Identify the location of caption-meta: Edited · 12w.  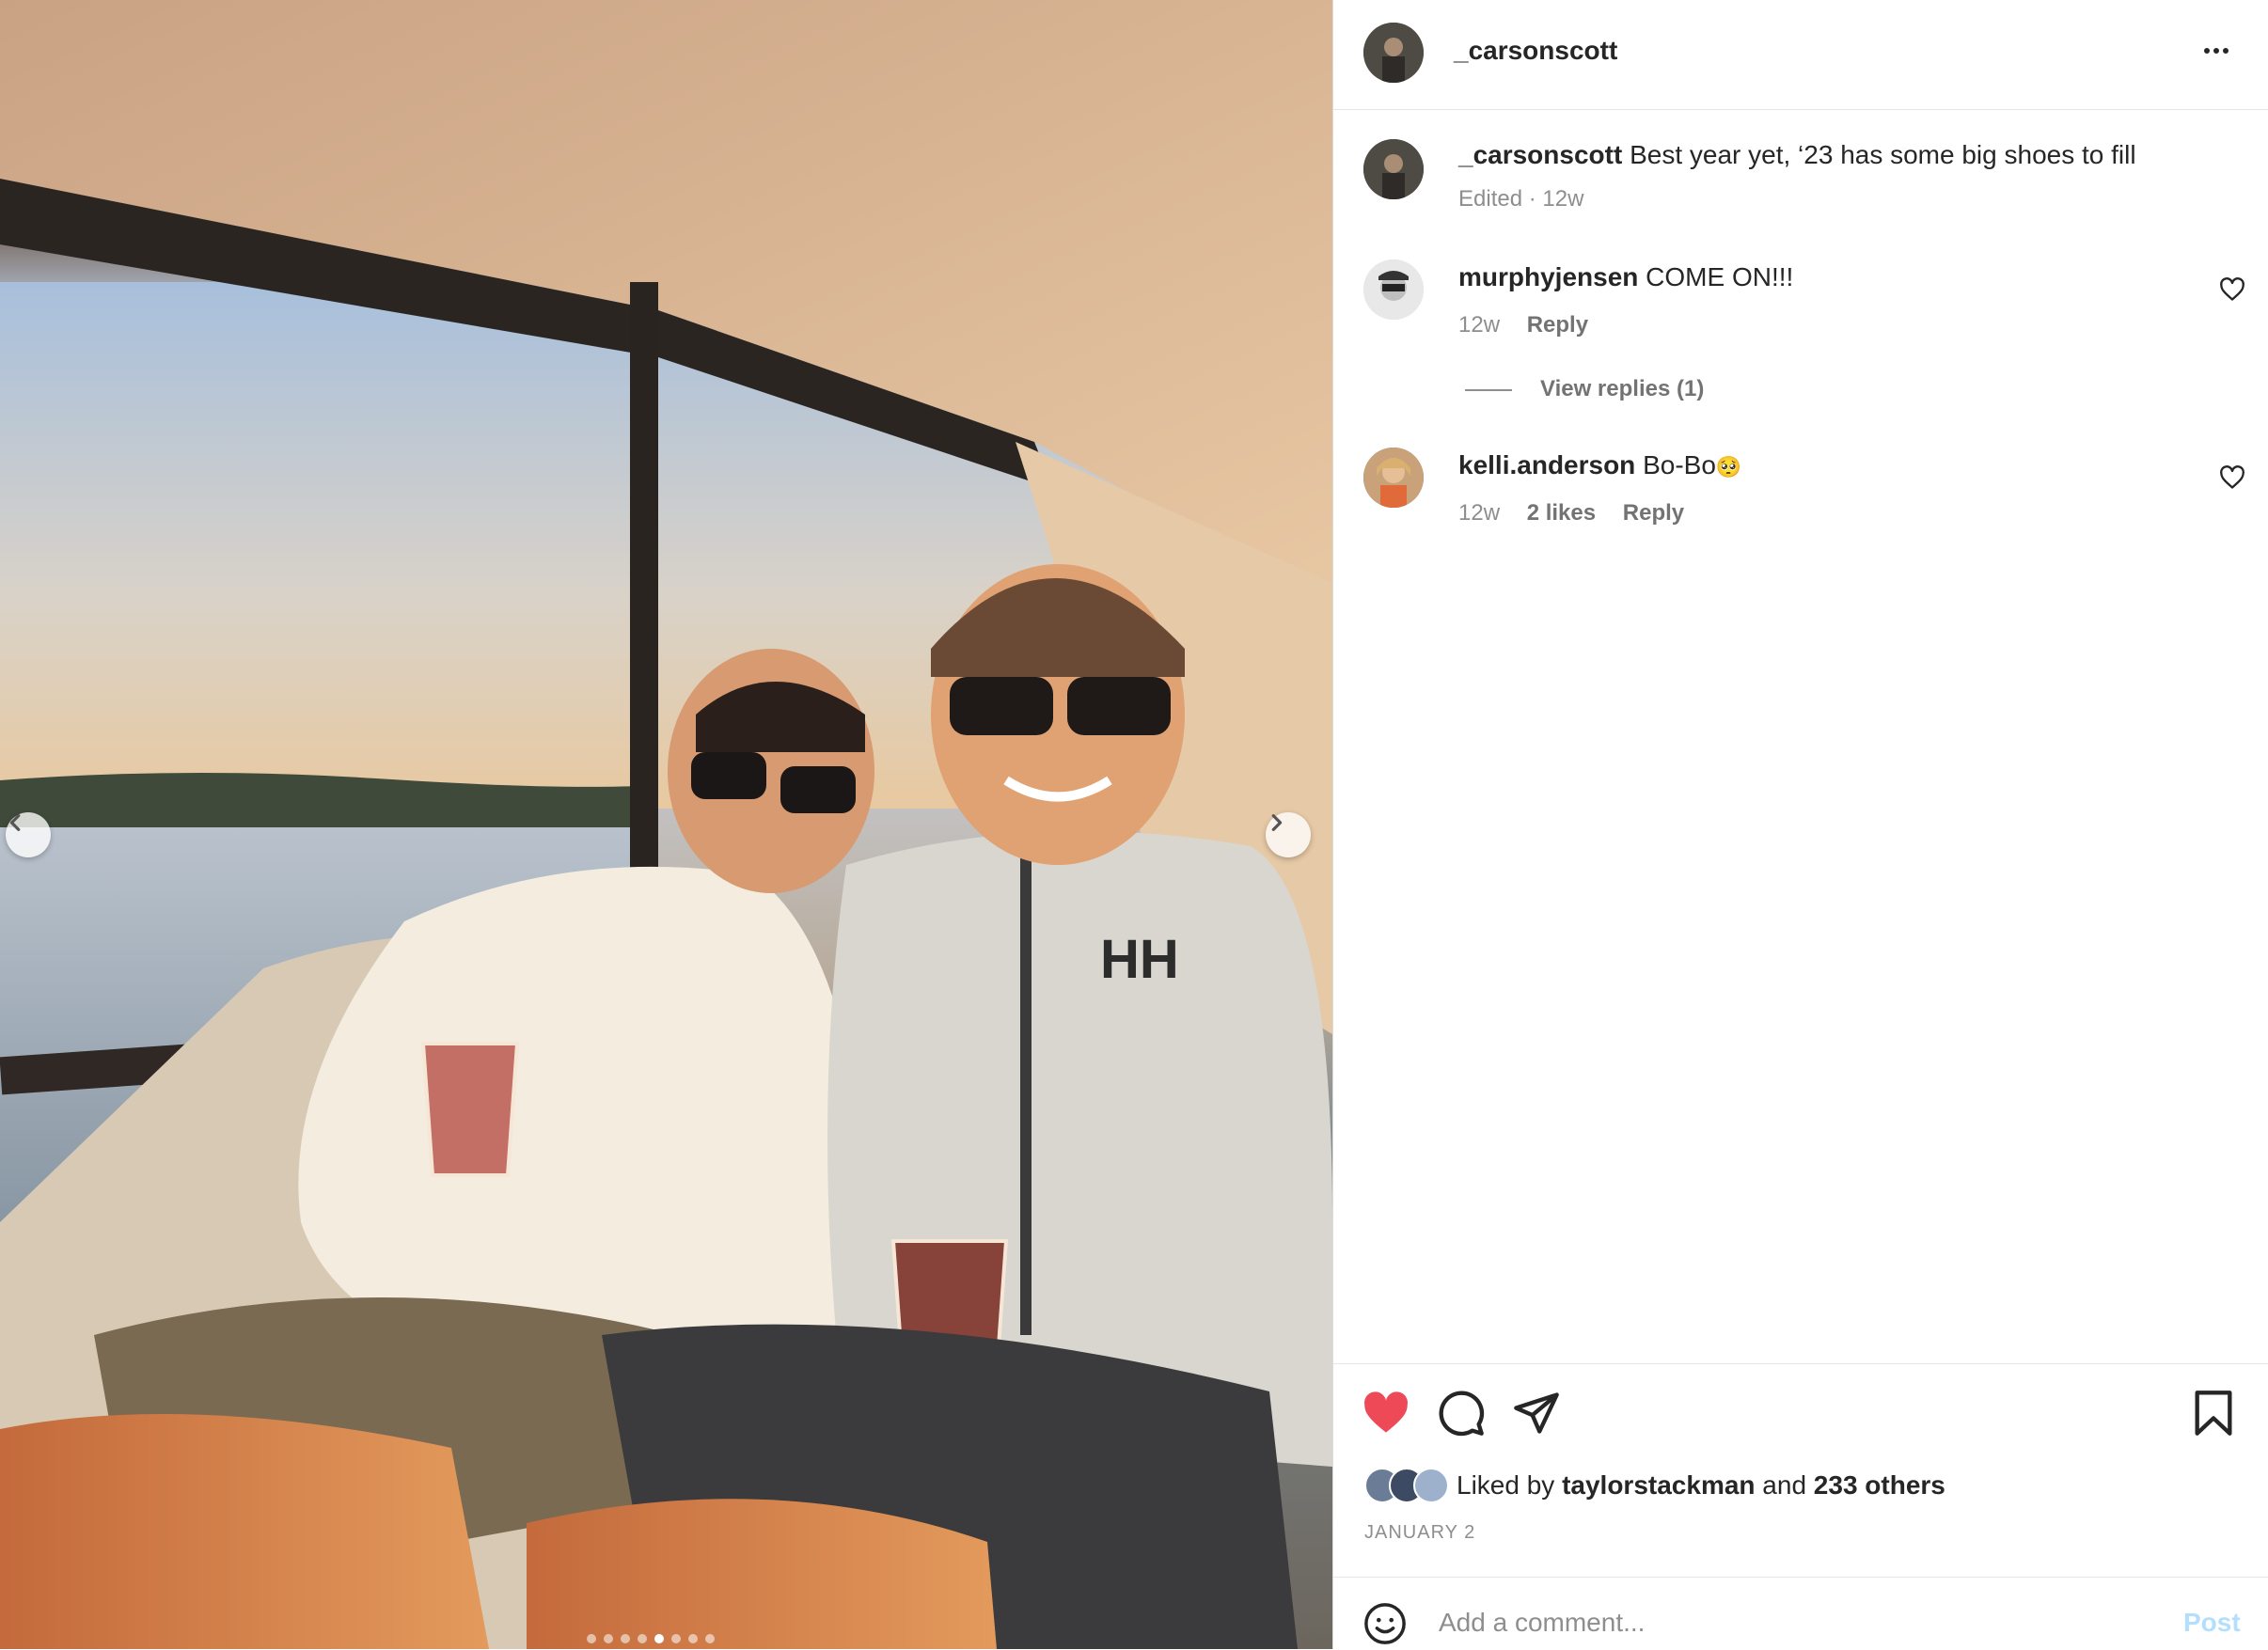
(1521, 199).